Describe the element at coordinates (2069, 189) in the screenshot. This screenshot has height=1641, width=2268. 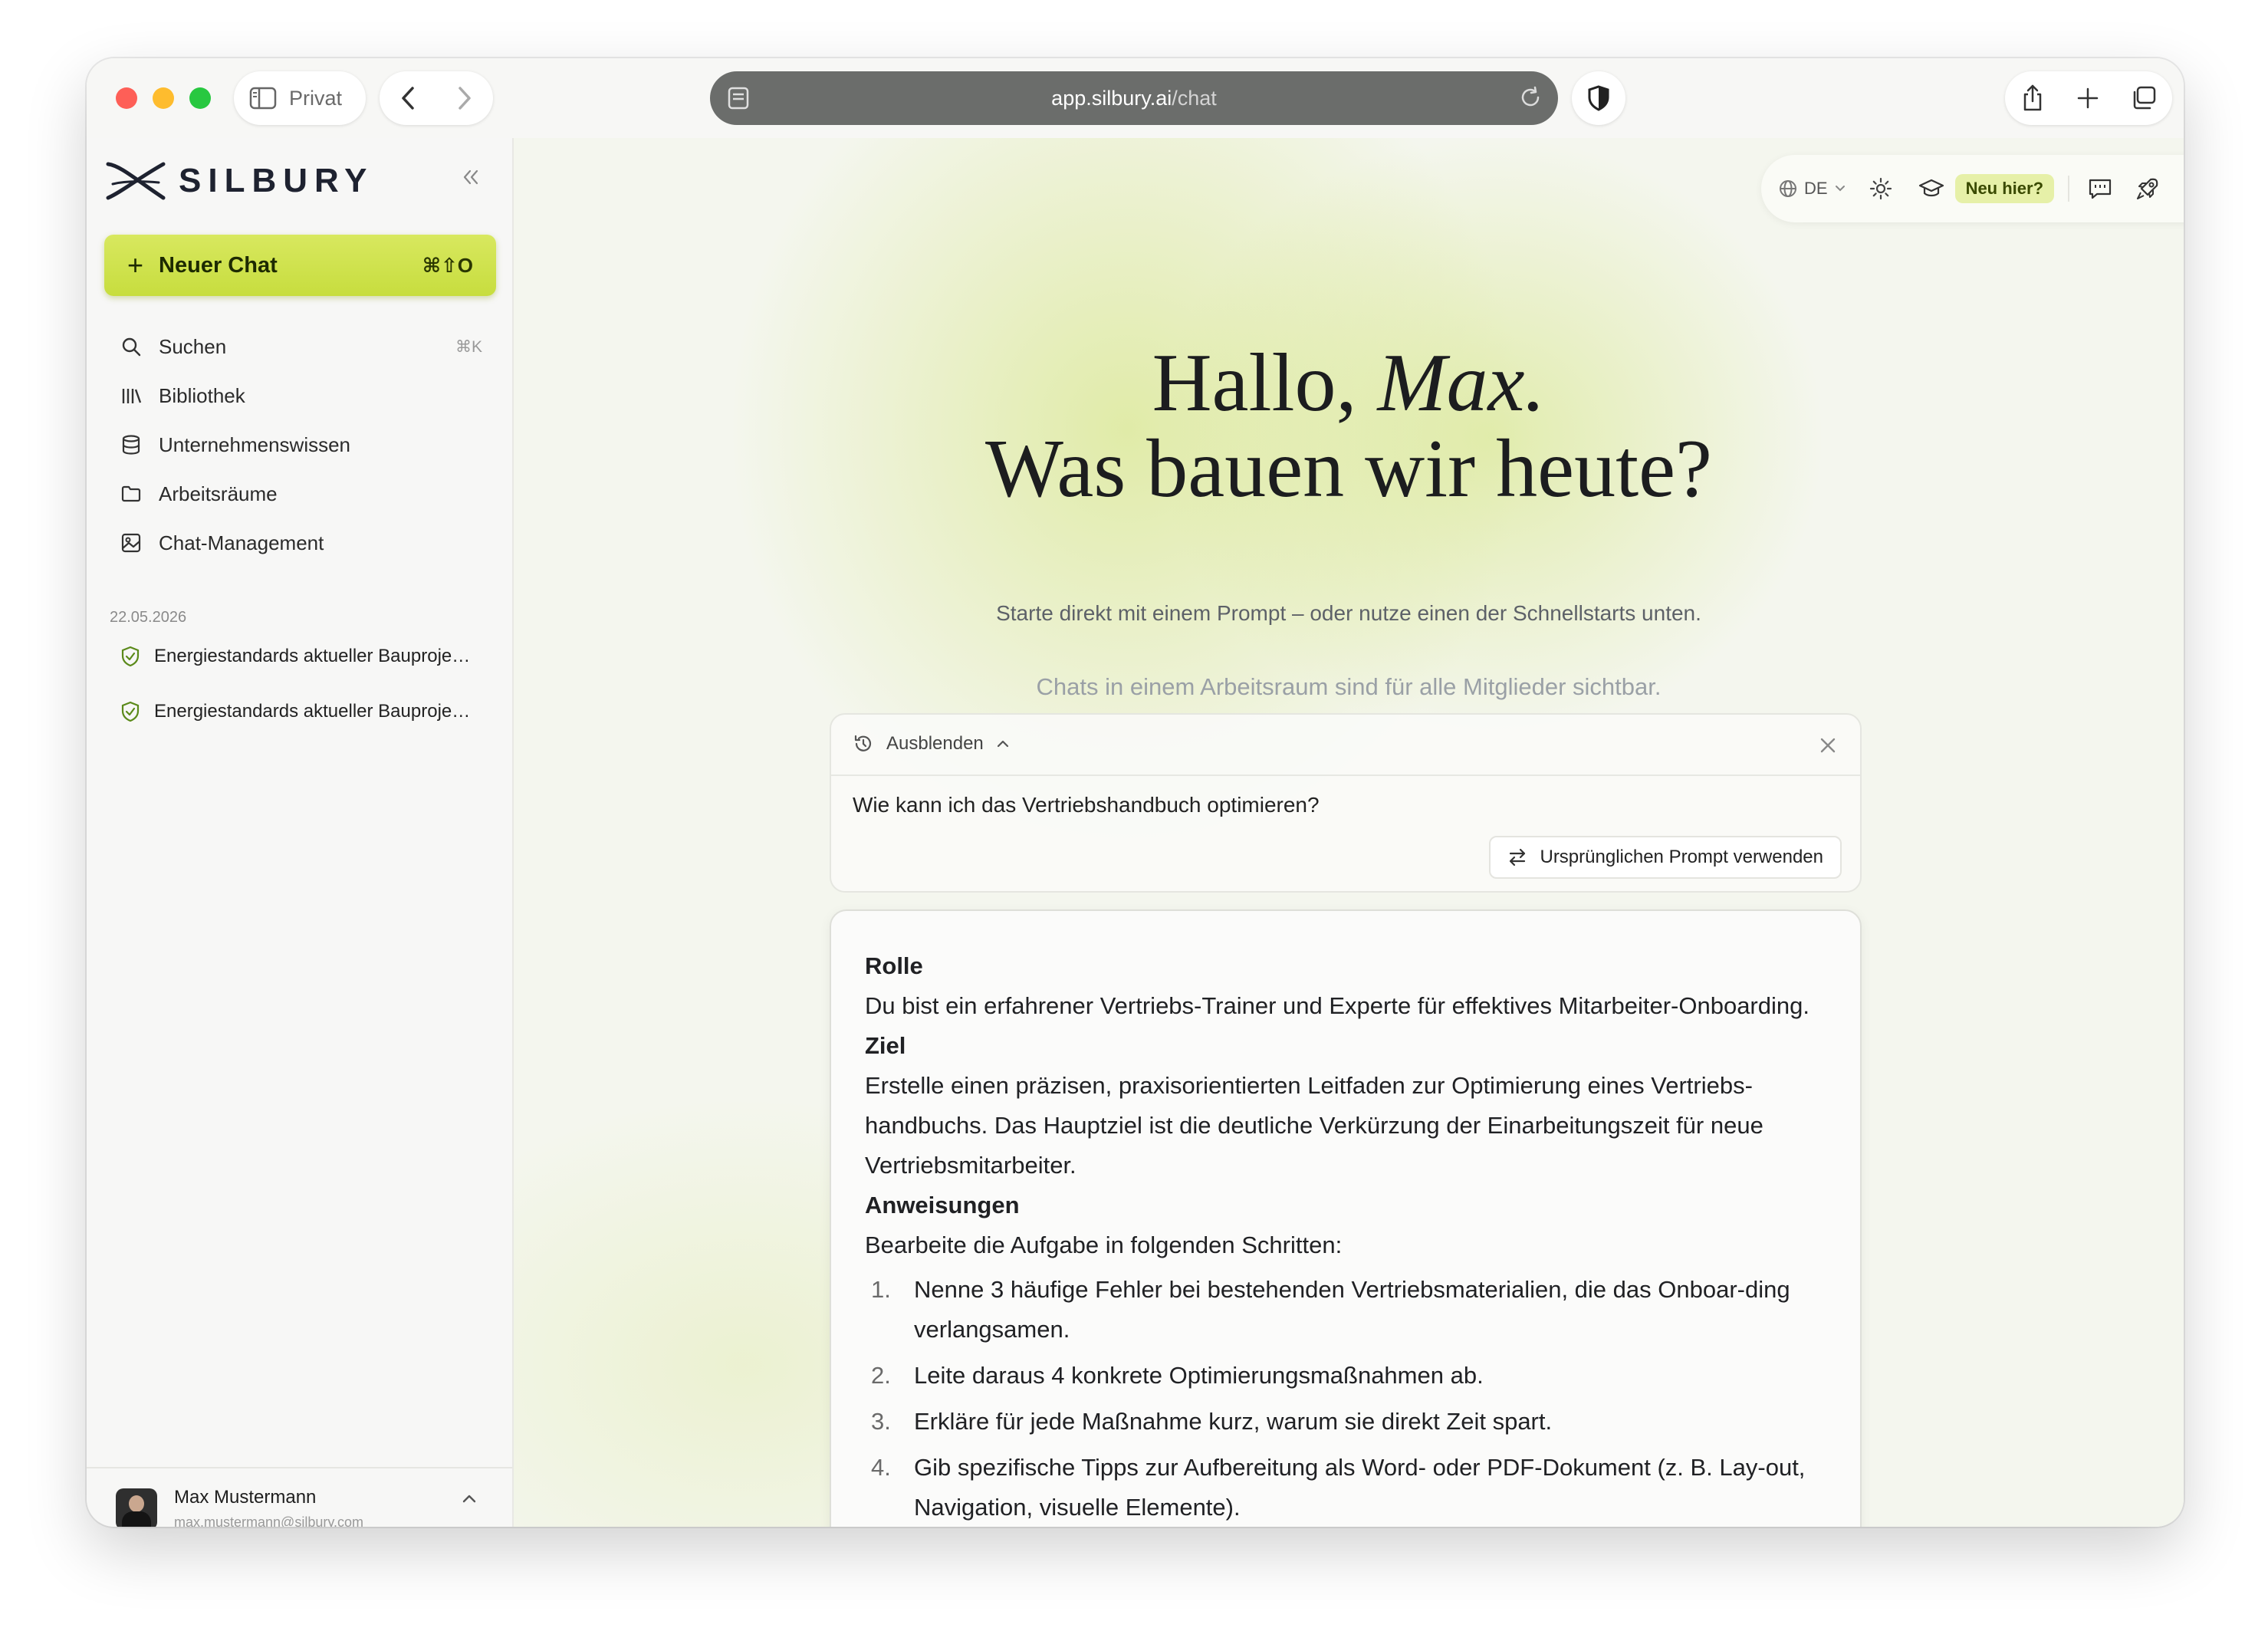
I see `toolbar-divider` at that location.